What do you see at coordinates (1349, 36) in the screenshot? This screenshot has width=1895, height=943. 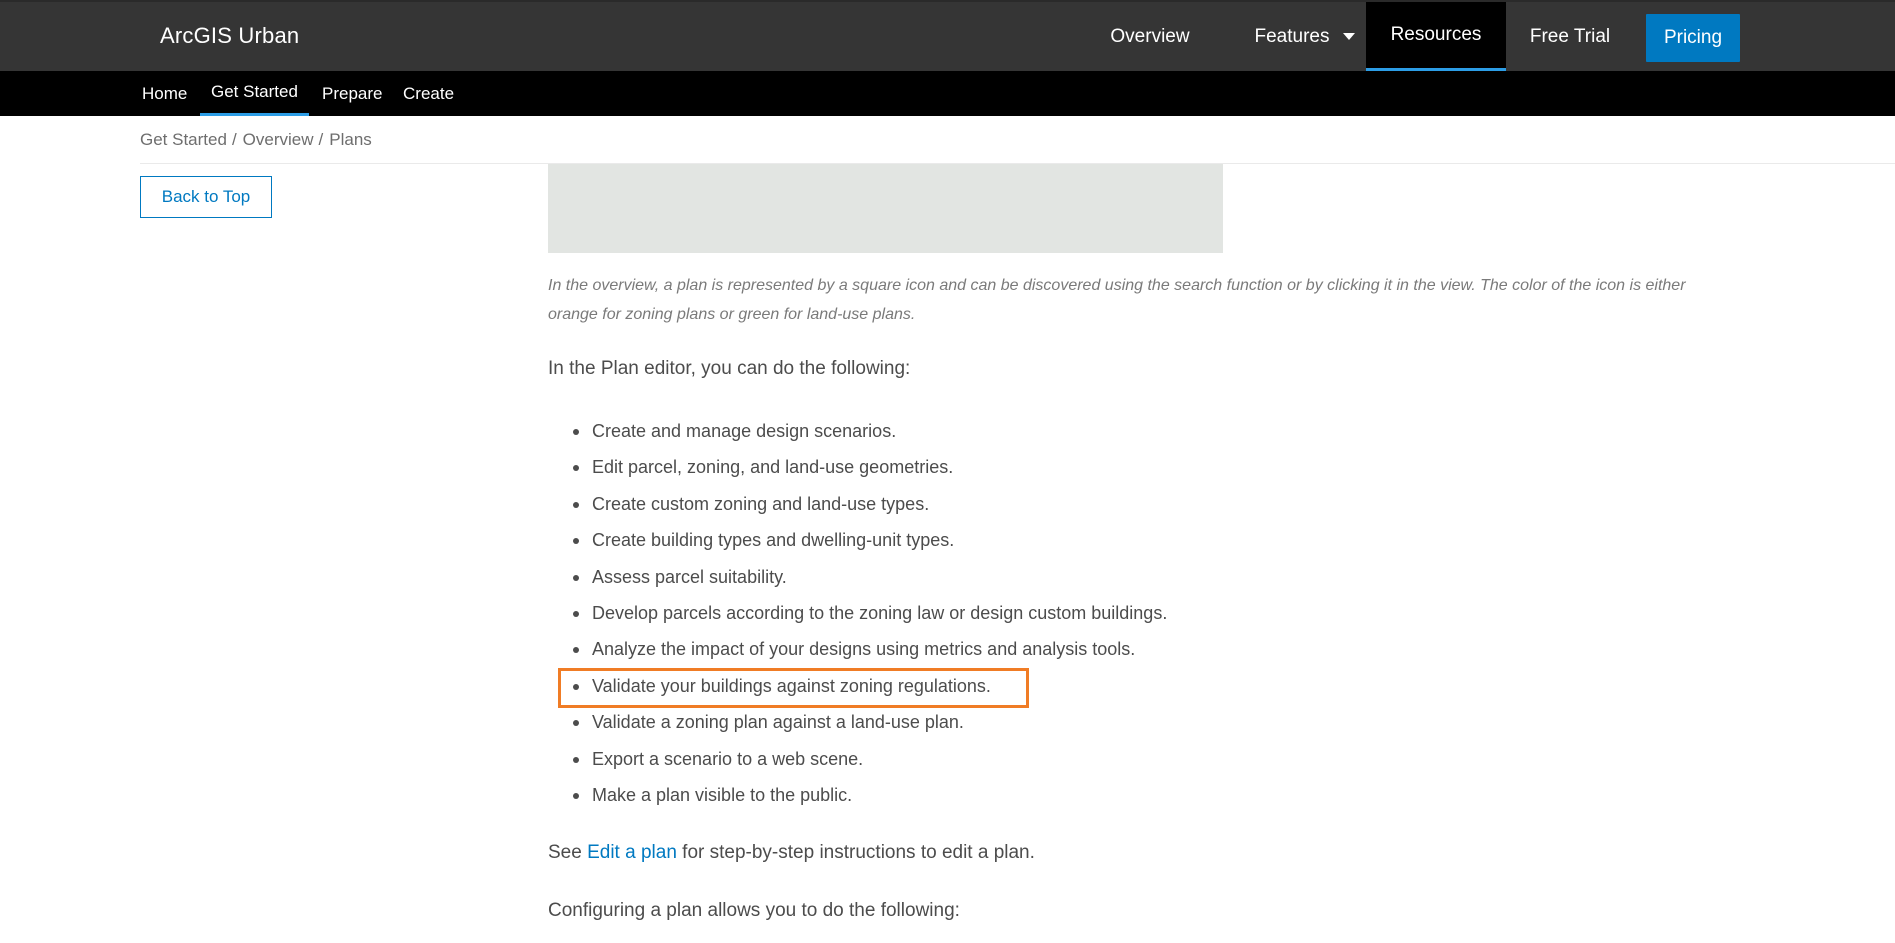 I see `caret-down-icon` at bounding box center [1349, 36].